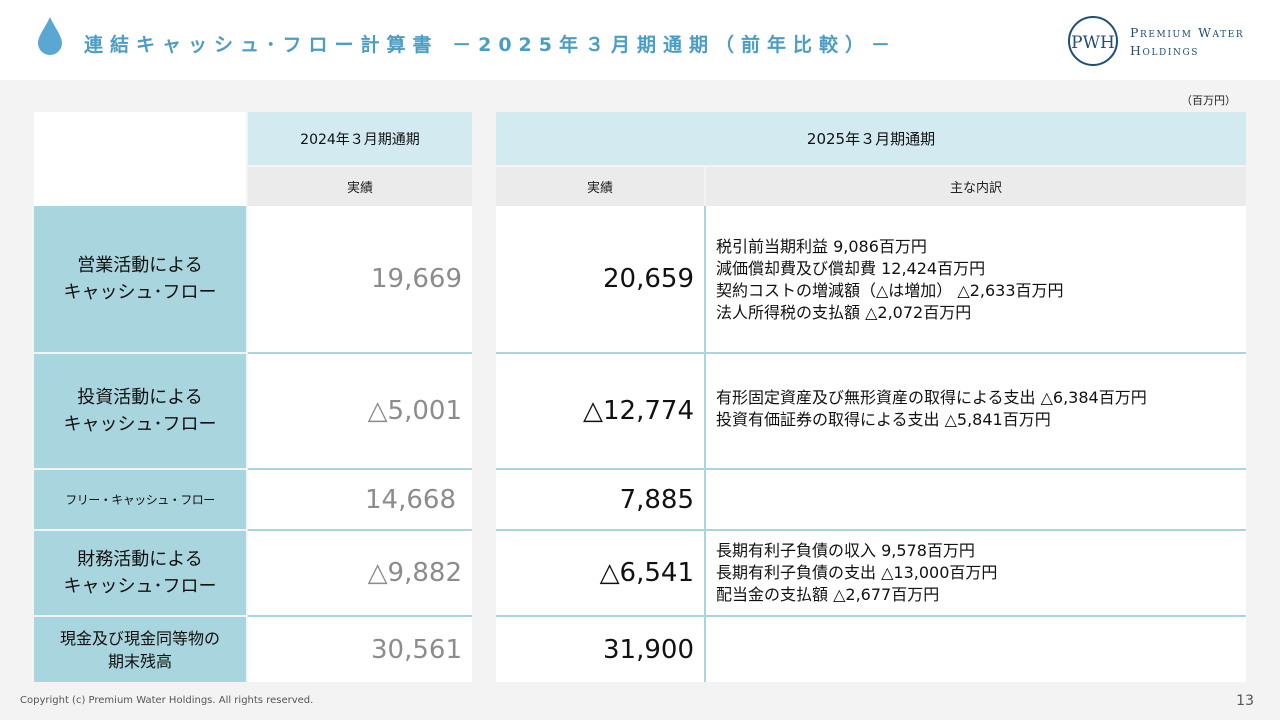 The height and width of the screenshot is (720, 1280). What do you see at coordinates (844, 312) in the screenshot?
I see `detail-line: 法人所得税の支払額 △2,072百万円` at bounding box center [844, 312].